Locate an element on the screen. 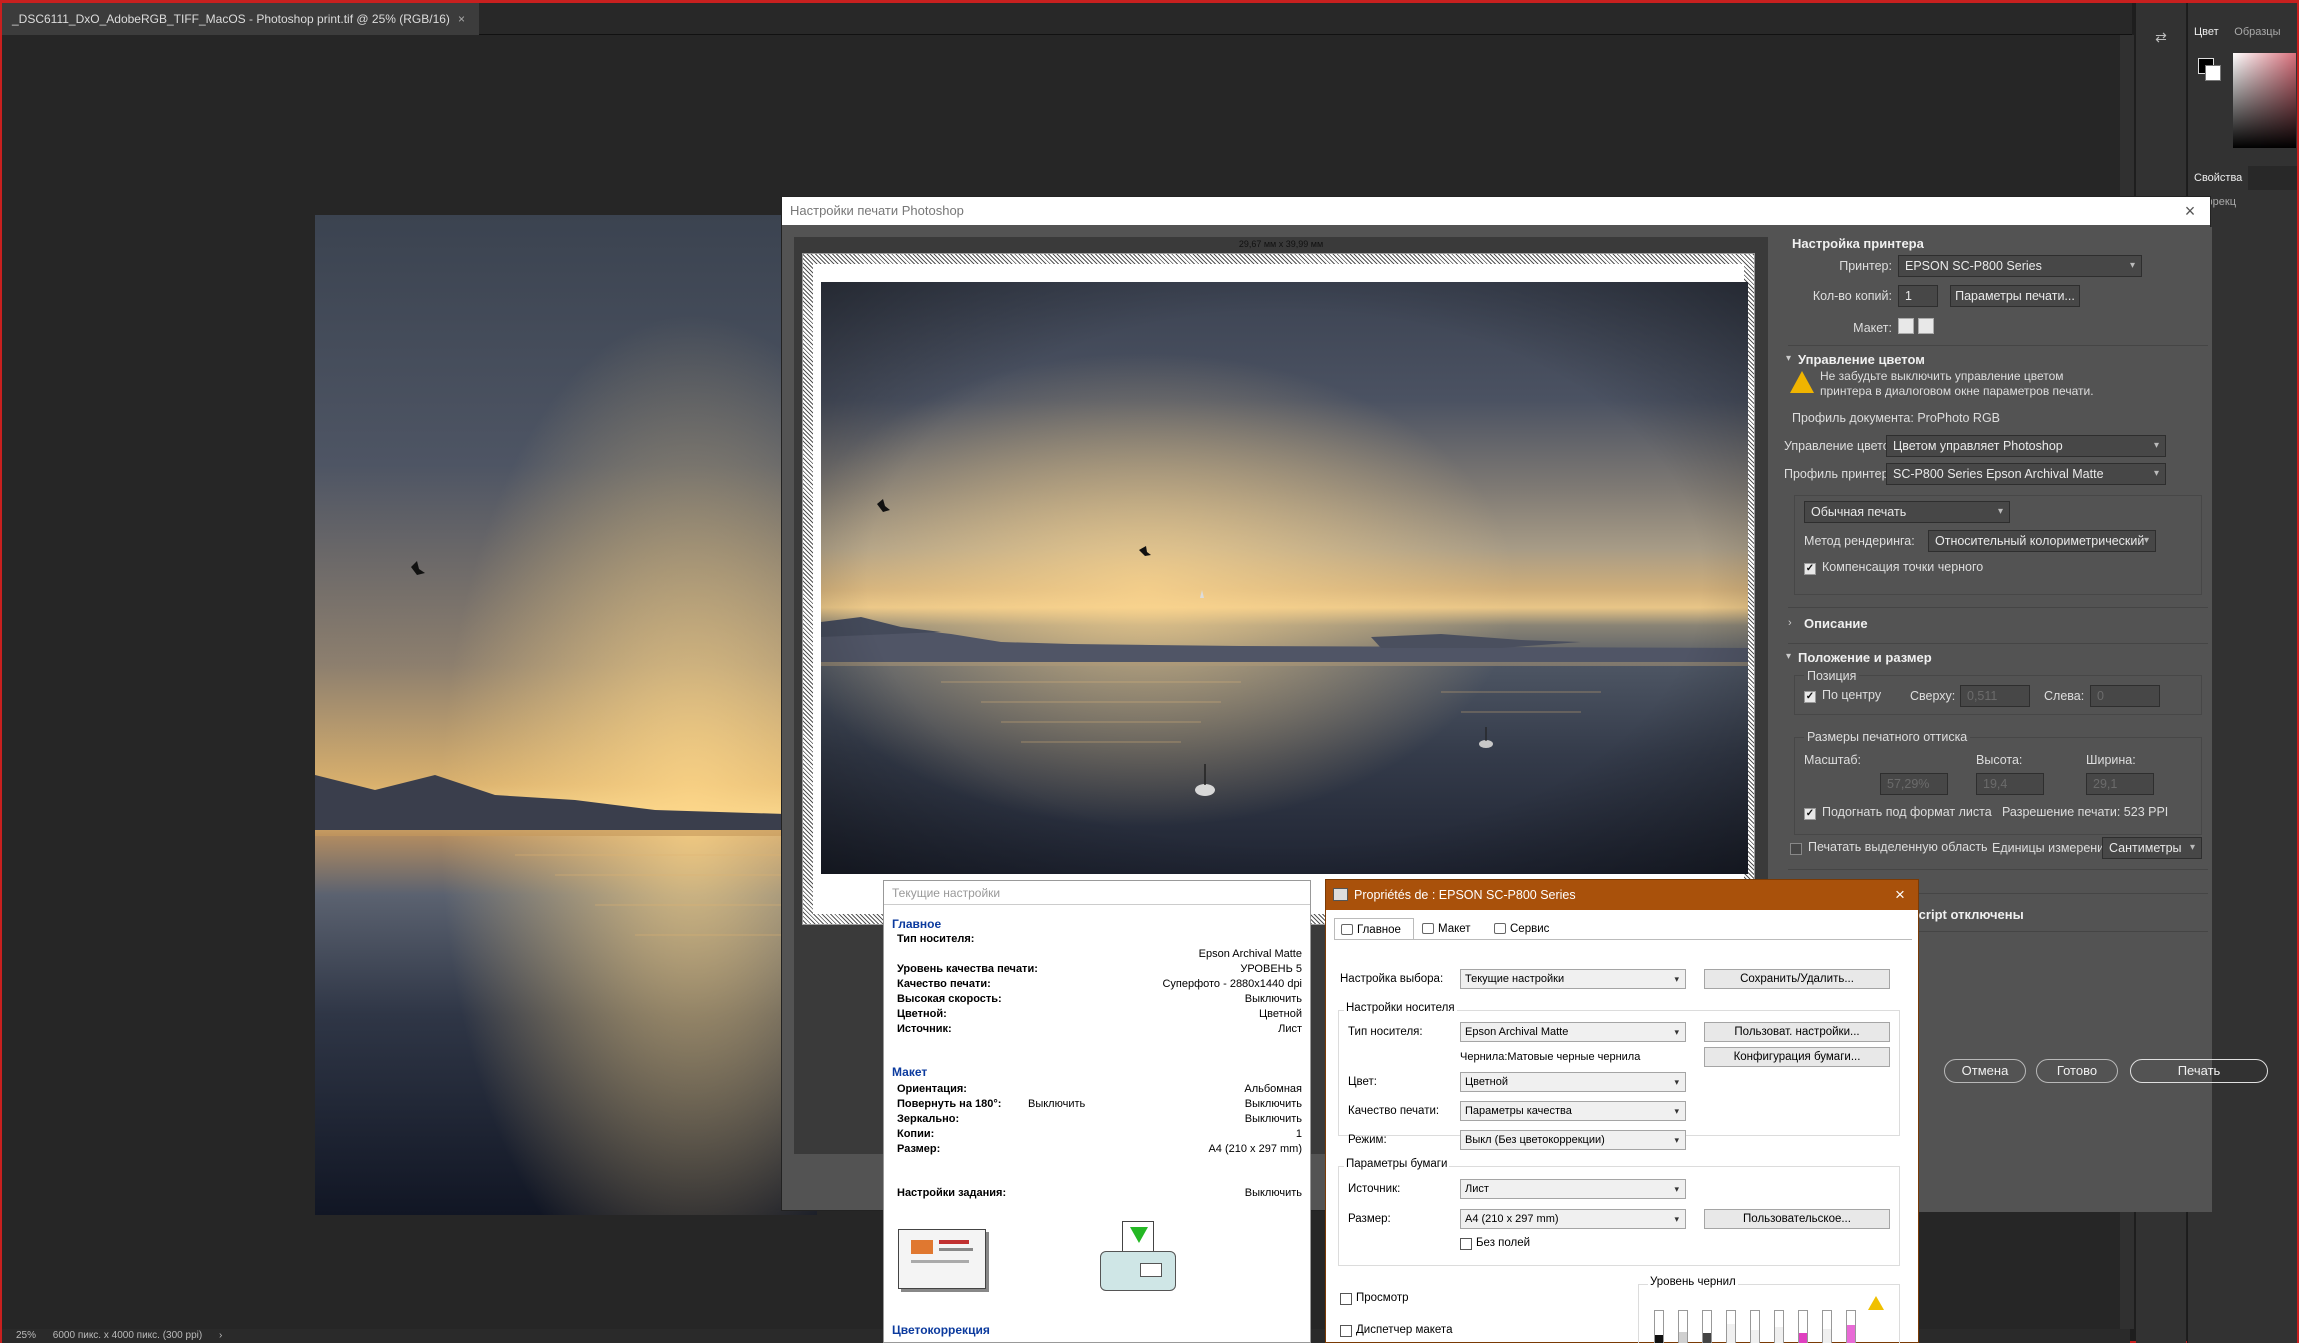 This screenshot has height=1343, width=2299. fit-media-checkbox: ✓ is located at coordinates (1810, 814).